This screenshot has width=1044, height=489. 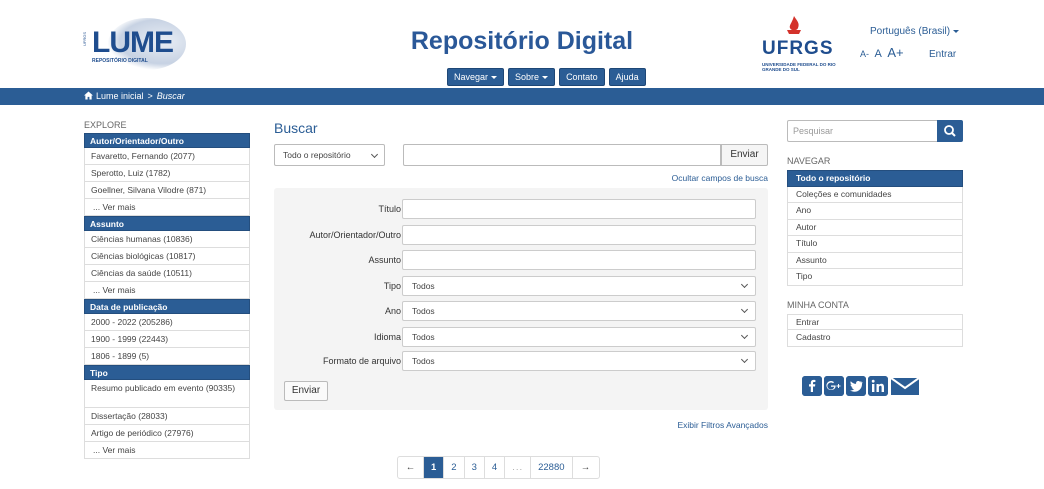 What do you see at coordinates (167, 339) in the screenshot?
I see `facet-item: 1900 - 1999 (22443)` at bounding box center [167, 339].